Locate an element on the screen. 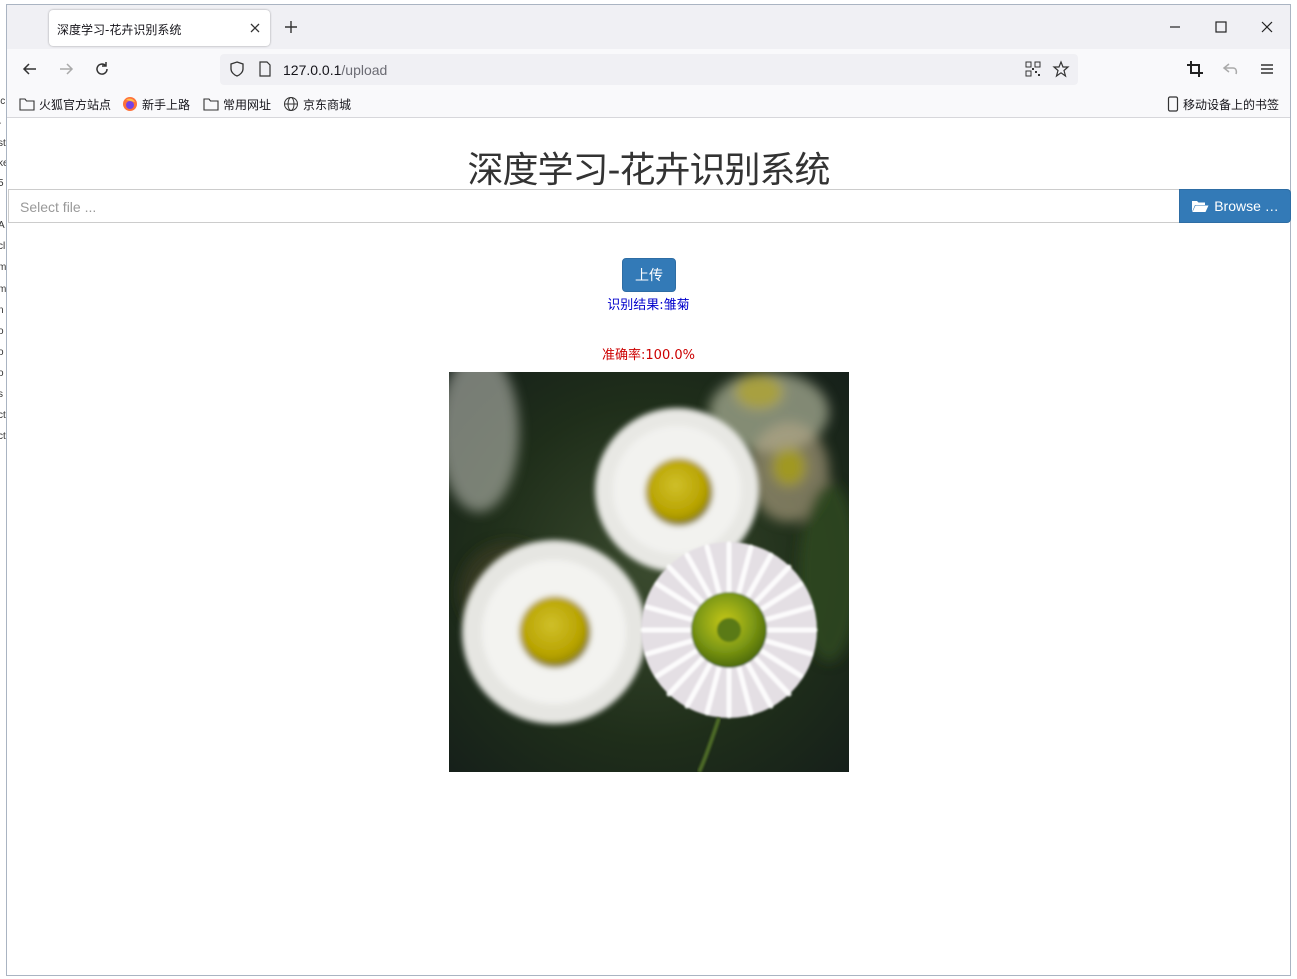 The image size is (1297, 979). url-bar: 127.0.0.1/upload is located at coordinates (649, 69).